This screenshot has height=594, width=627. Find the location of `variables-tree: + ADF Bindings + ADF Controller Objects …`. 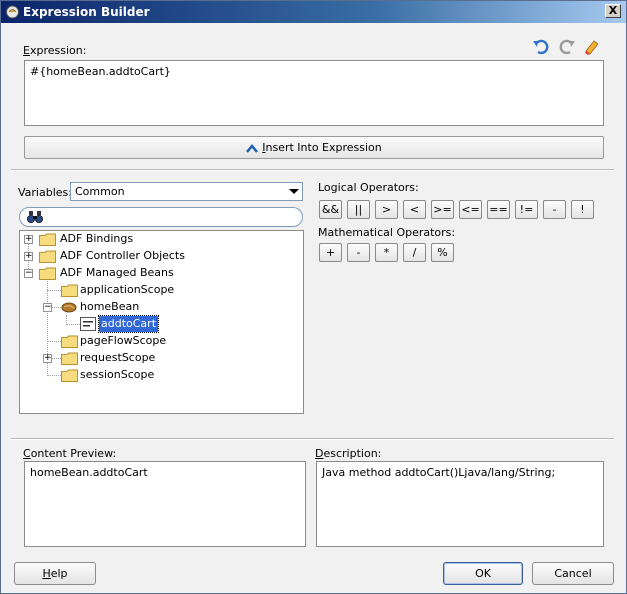

variables-tree: + ADF Bindings + ADF Controller Objects … is located at coordinates (161, 322).